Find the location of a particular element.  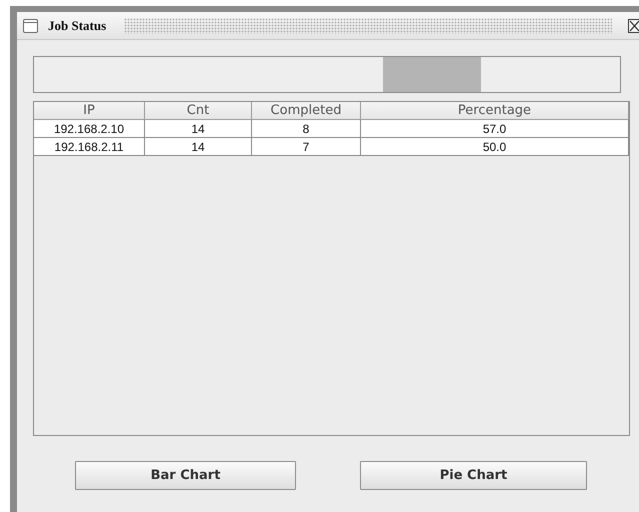

column-header: IP is located at coordinates (89, 111).